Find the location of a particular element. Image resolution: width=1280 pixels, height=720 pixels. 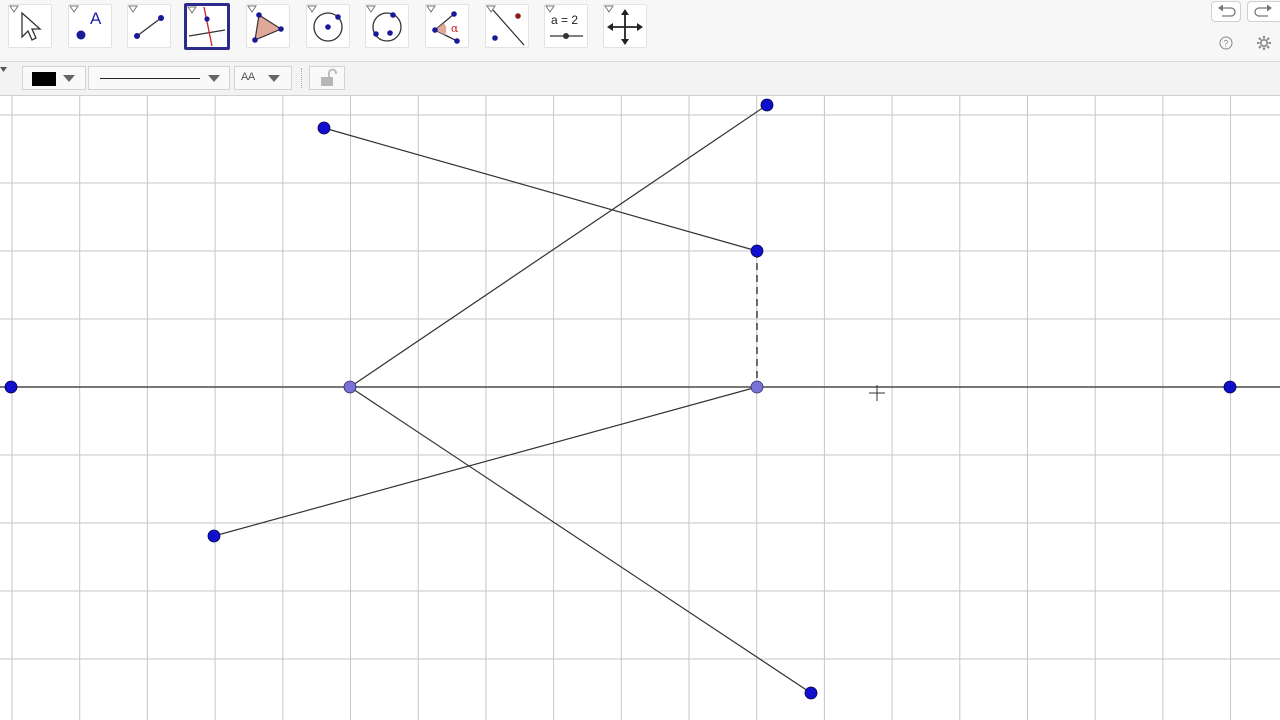

point-tool-button: A is located at coordinates (90, 26).